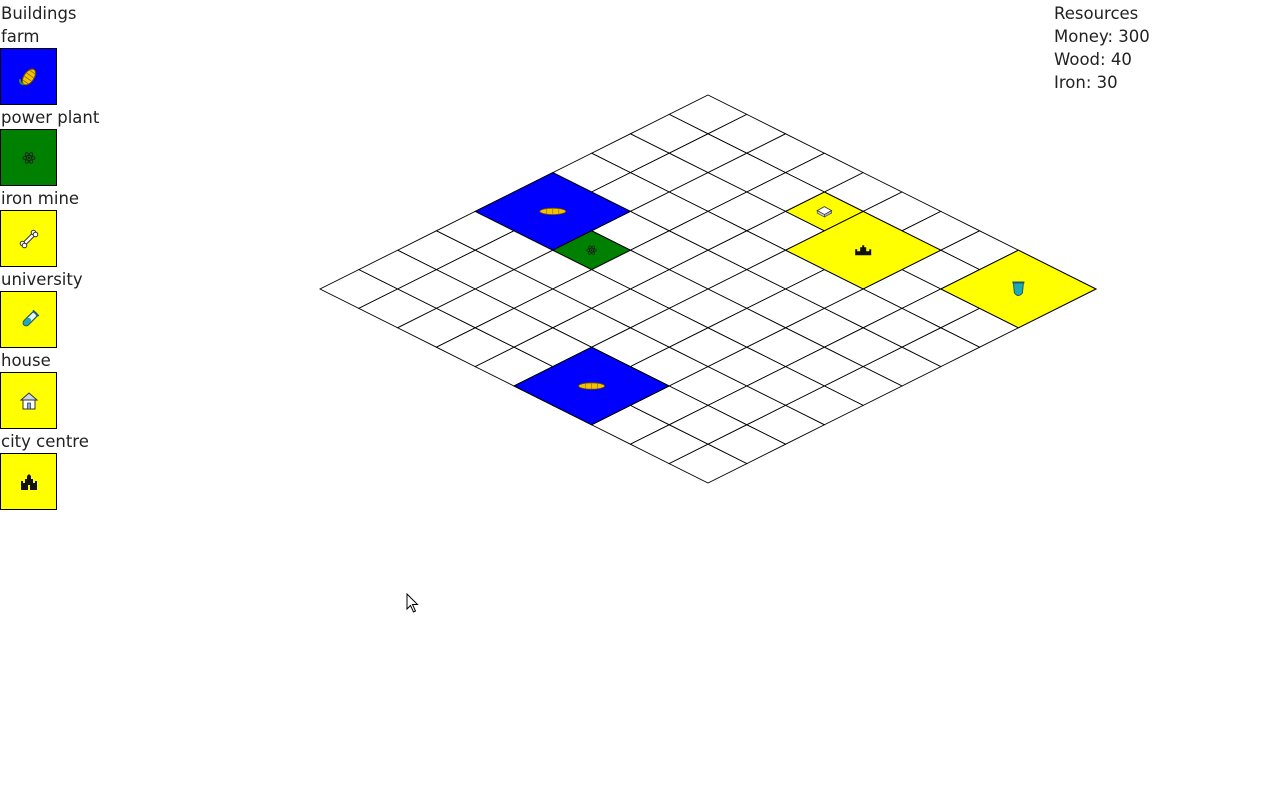 The image size is (1264, 796). Describe the element at coordinates (20, 36) in the screenshot. I see `farm-label: farm` at that location.